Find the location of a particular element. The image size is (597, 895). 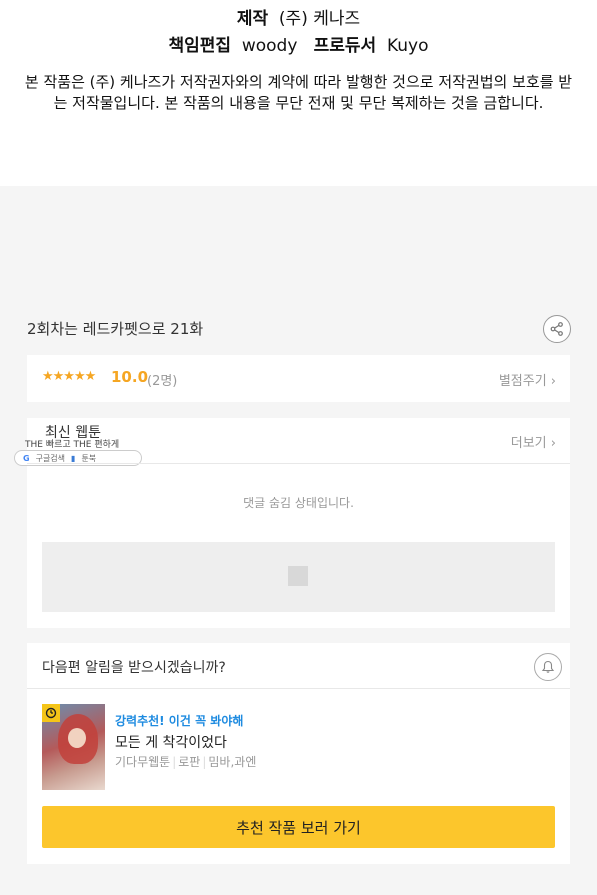

recommend-meta: 기다무웹툰 | 로판 | 밈바,과엔 is located at coordinates (186, 762).